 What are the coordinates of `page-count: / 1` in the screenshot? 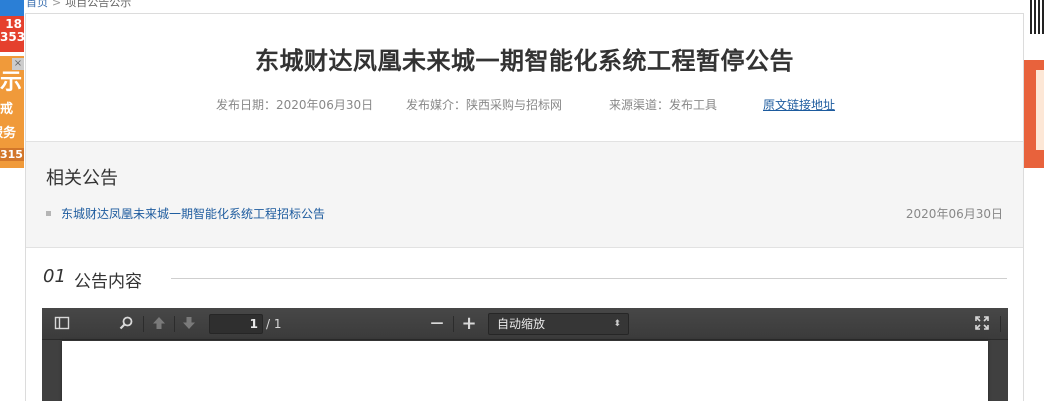 It's located at (274, 324).